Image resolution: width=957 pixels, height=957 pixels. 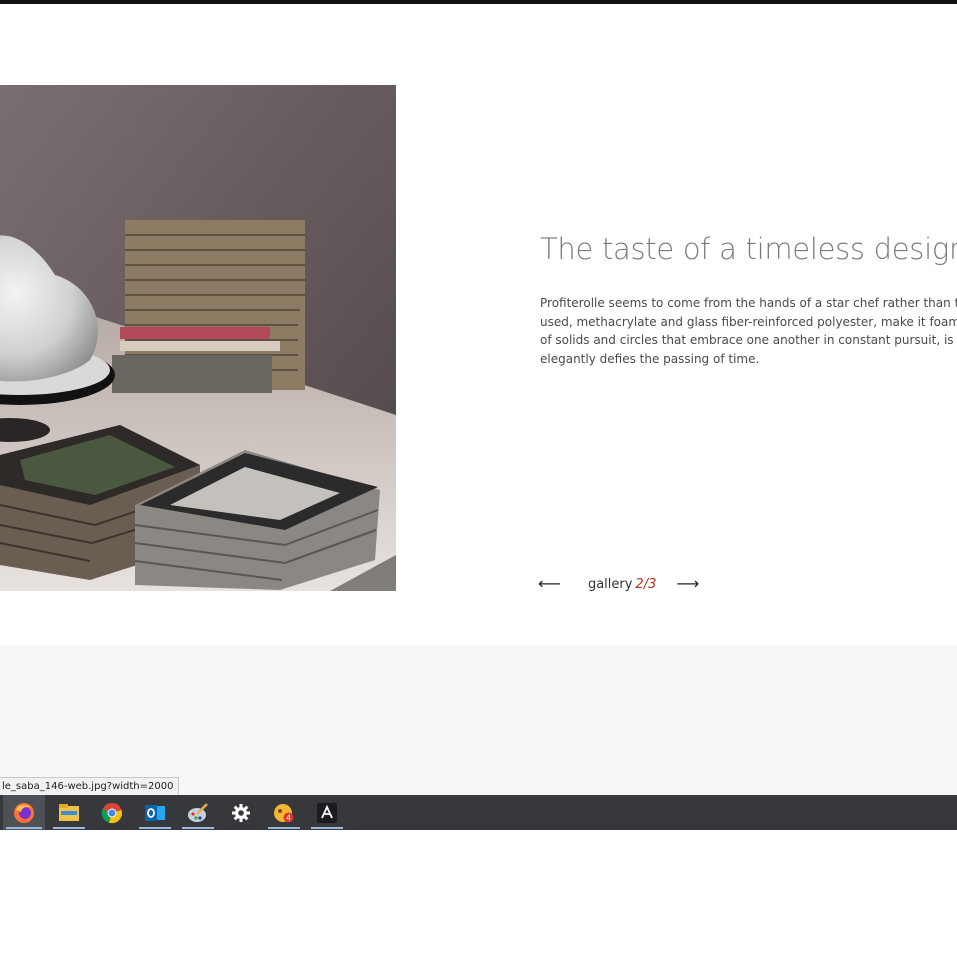 What do you see at coordinates (650, 358) in the screenshot?
I see `description-line: elegantly defies the passing of time.` at bounding box center [650, 358].